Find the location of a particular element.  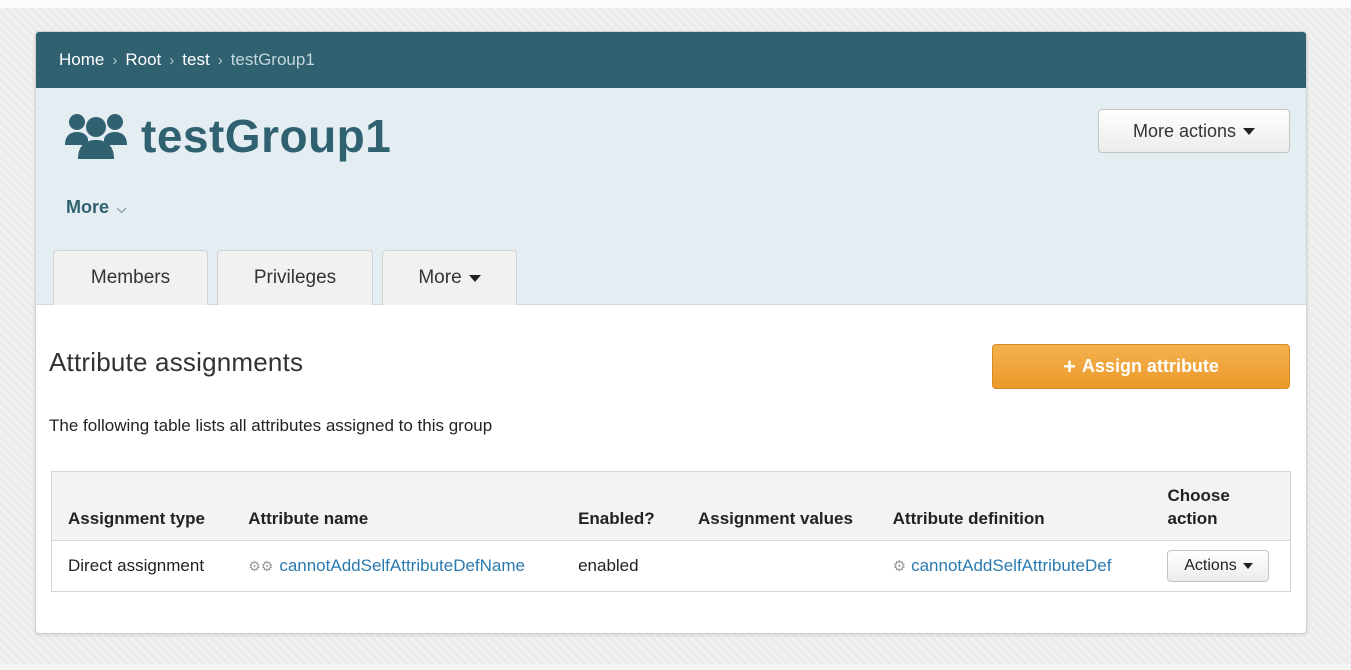

gear-icon: ⚙ is located at coordinates (899, 566).